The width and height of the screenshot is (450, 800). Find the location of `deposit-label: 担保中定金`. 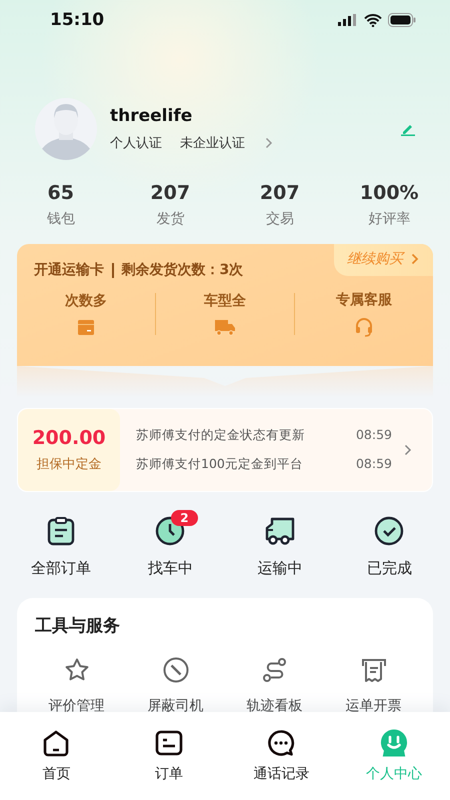

deposit-label: 担保中定金 is located at coordinates (69, 464).